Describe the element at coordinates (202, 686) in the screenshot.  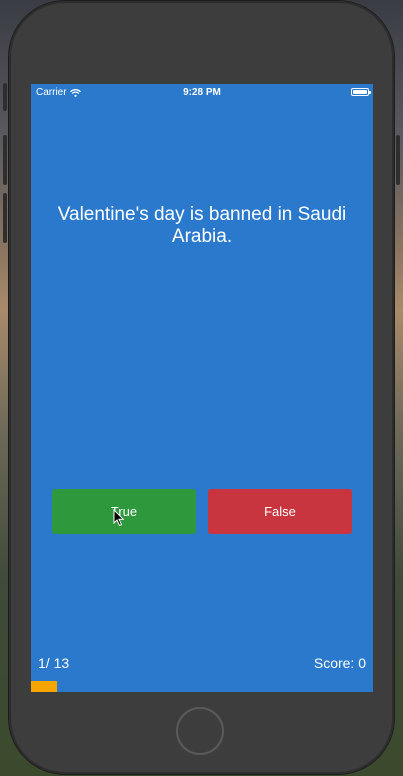
I see `progress-bar` at that location.